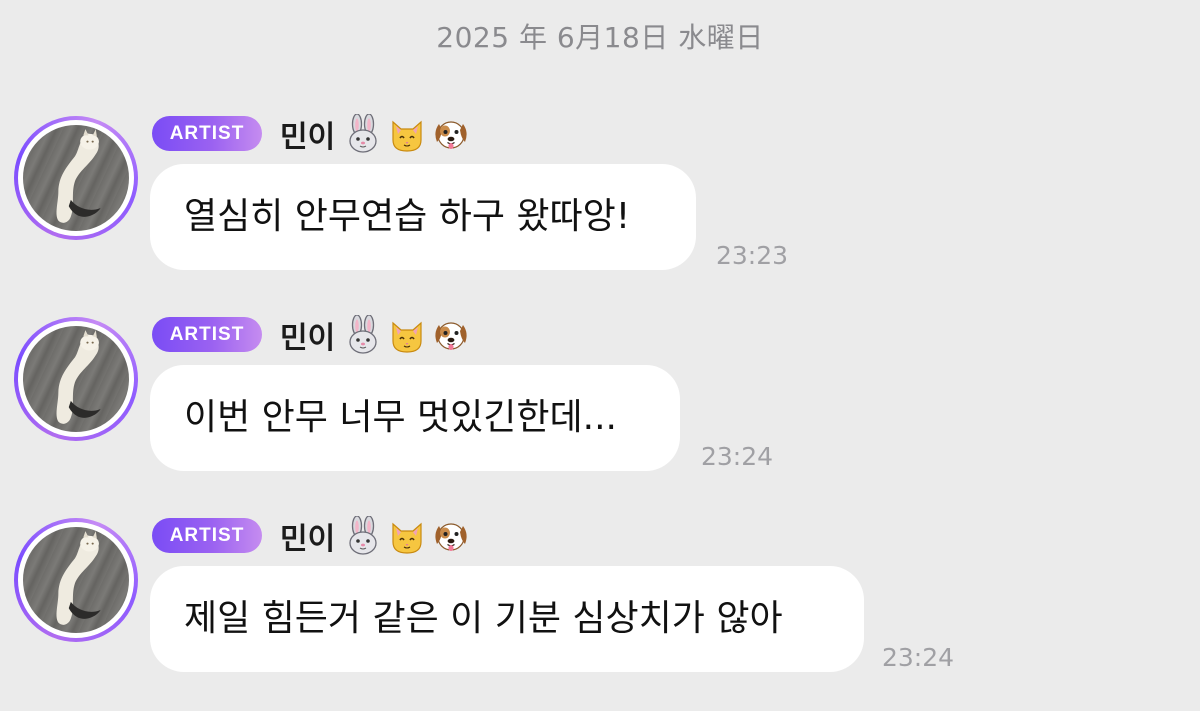  I want to click on date-separator: 2025 年 6月18日 水曜日, so click(600, 37).